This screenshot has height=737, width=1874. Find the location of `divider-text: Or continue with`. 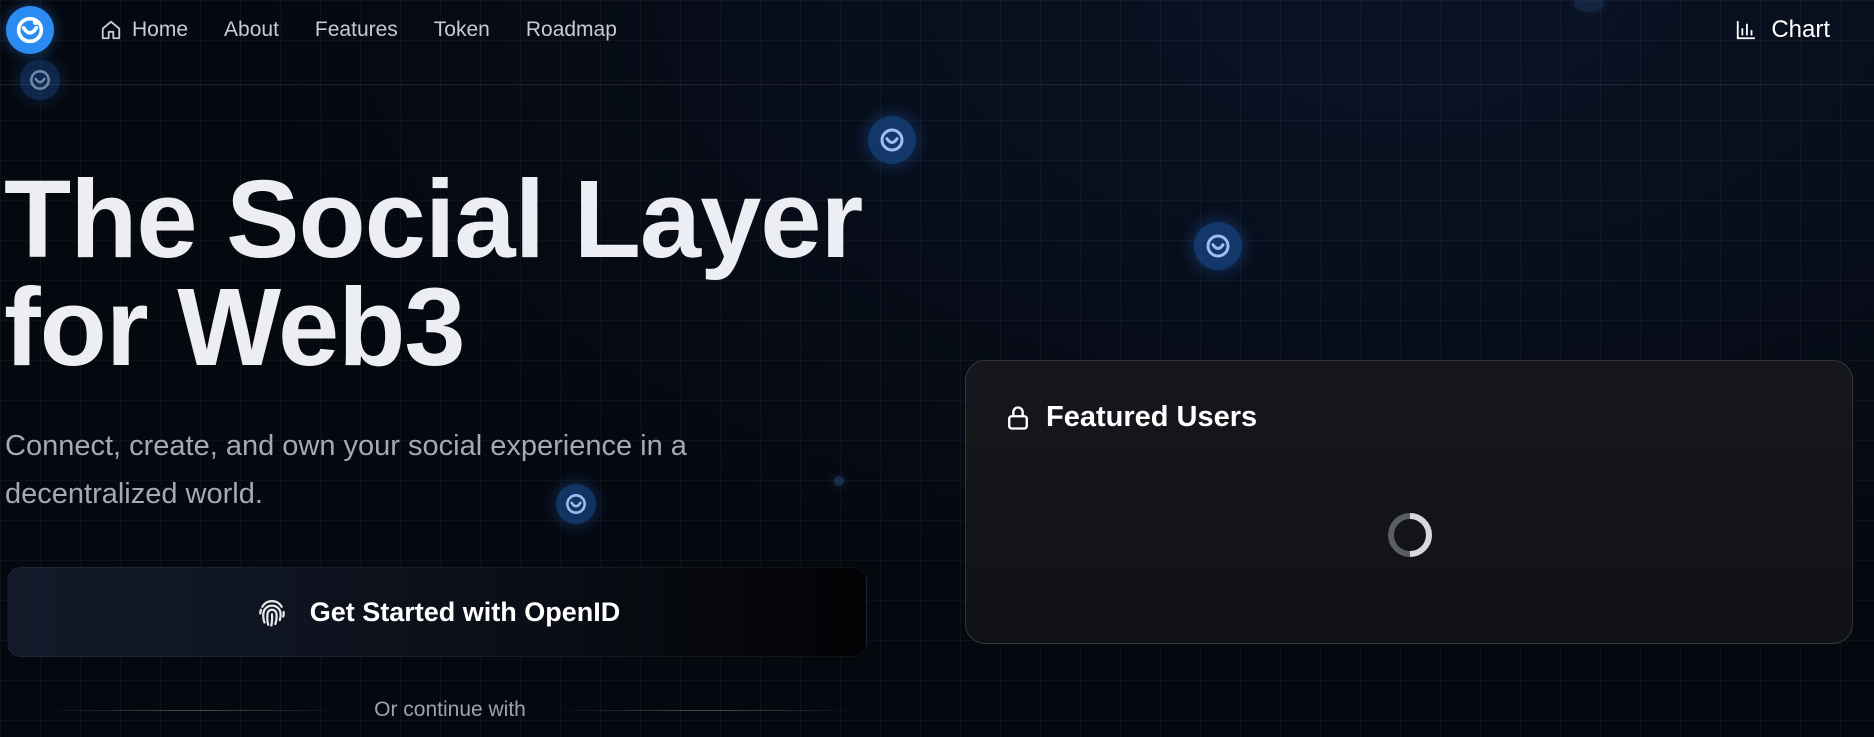

divider-text: Or continue with is located at coordinates (450, 709).